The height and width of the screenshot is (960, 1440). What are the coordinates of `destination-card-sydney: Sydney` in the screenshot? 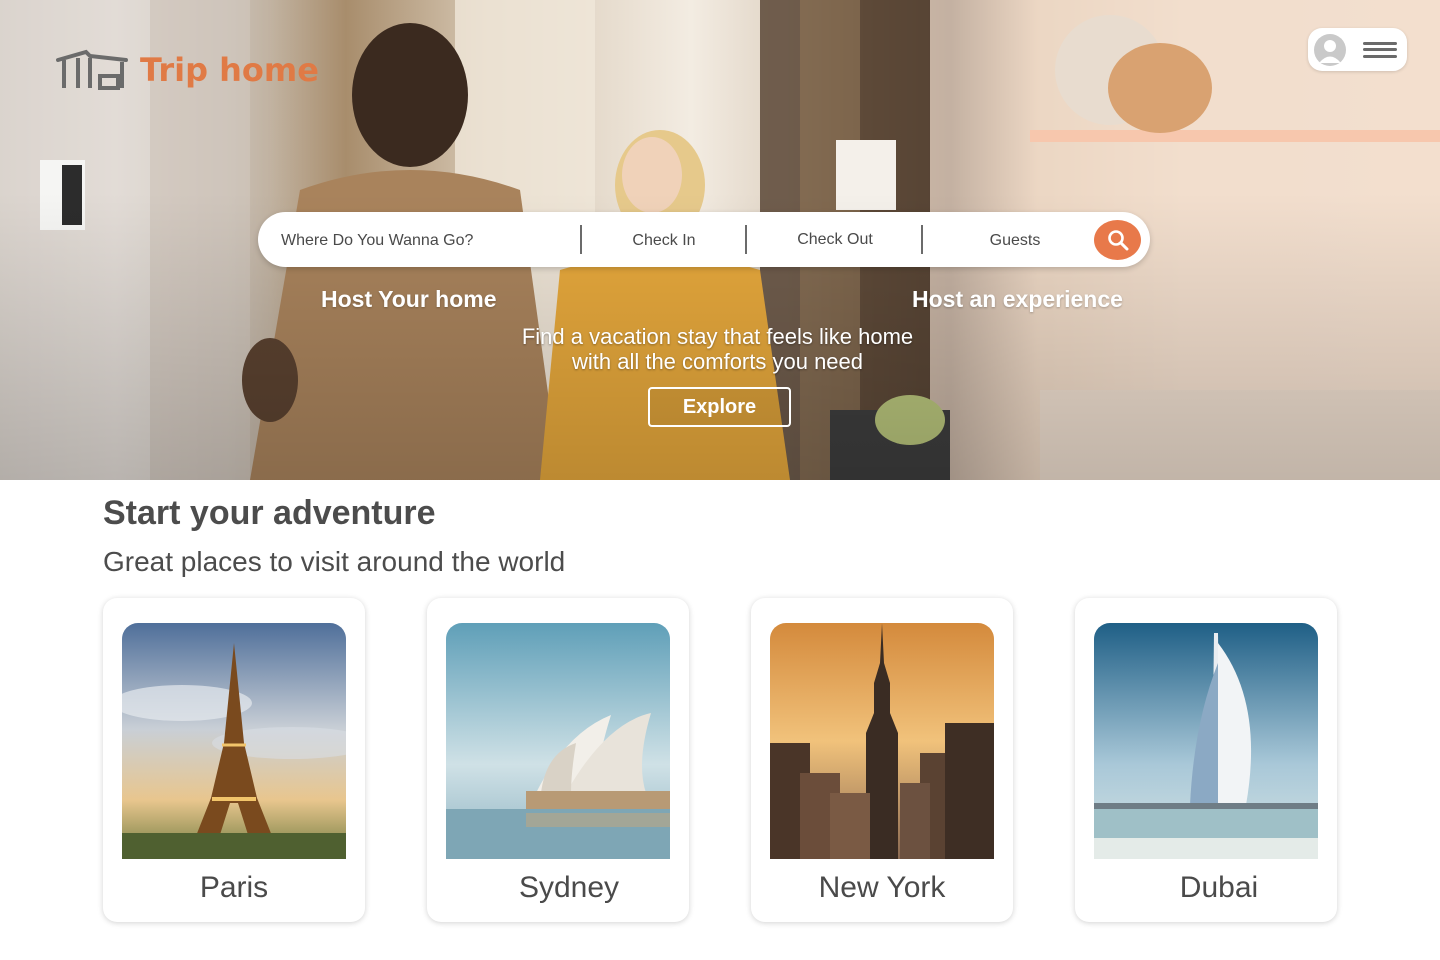 It's located at (558, 760).